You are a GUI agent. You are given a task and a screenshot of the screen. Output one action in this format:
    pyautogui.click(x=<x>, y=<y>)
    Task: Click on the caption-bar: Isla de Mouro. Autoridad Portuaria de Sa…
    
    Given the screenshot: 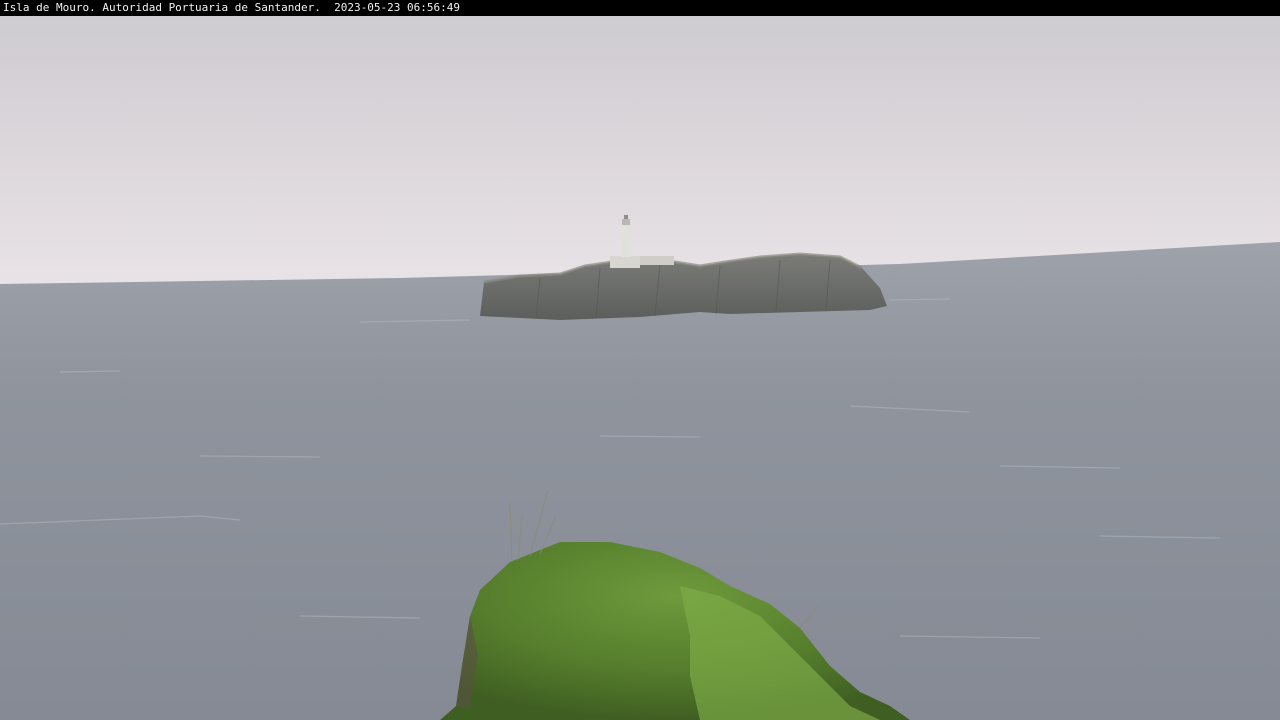 What is the action you would take?
    pyautogui.click(x=640, y=8)
    